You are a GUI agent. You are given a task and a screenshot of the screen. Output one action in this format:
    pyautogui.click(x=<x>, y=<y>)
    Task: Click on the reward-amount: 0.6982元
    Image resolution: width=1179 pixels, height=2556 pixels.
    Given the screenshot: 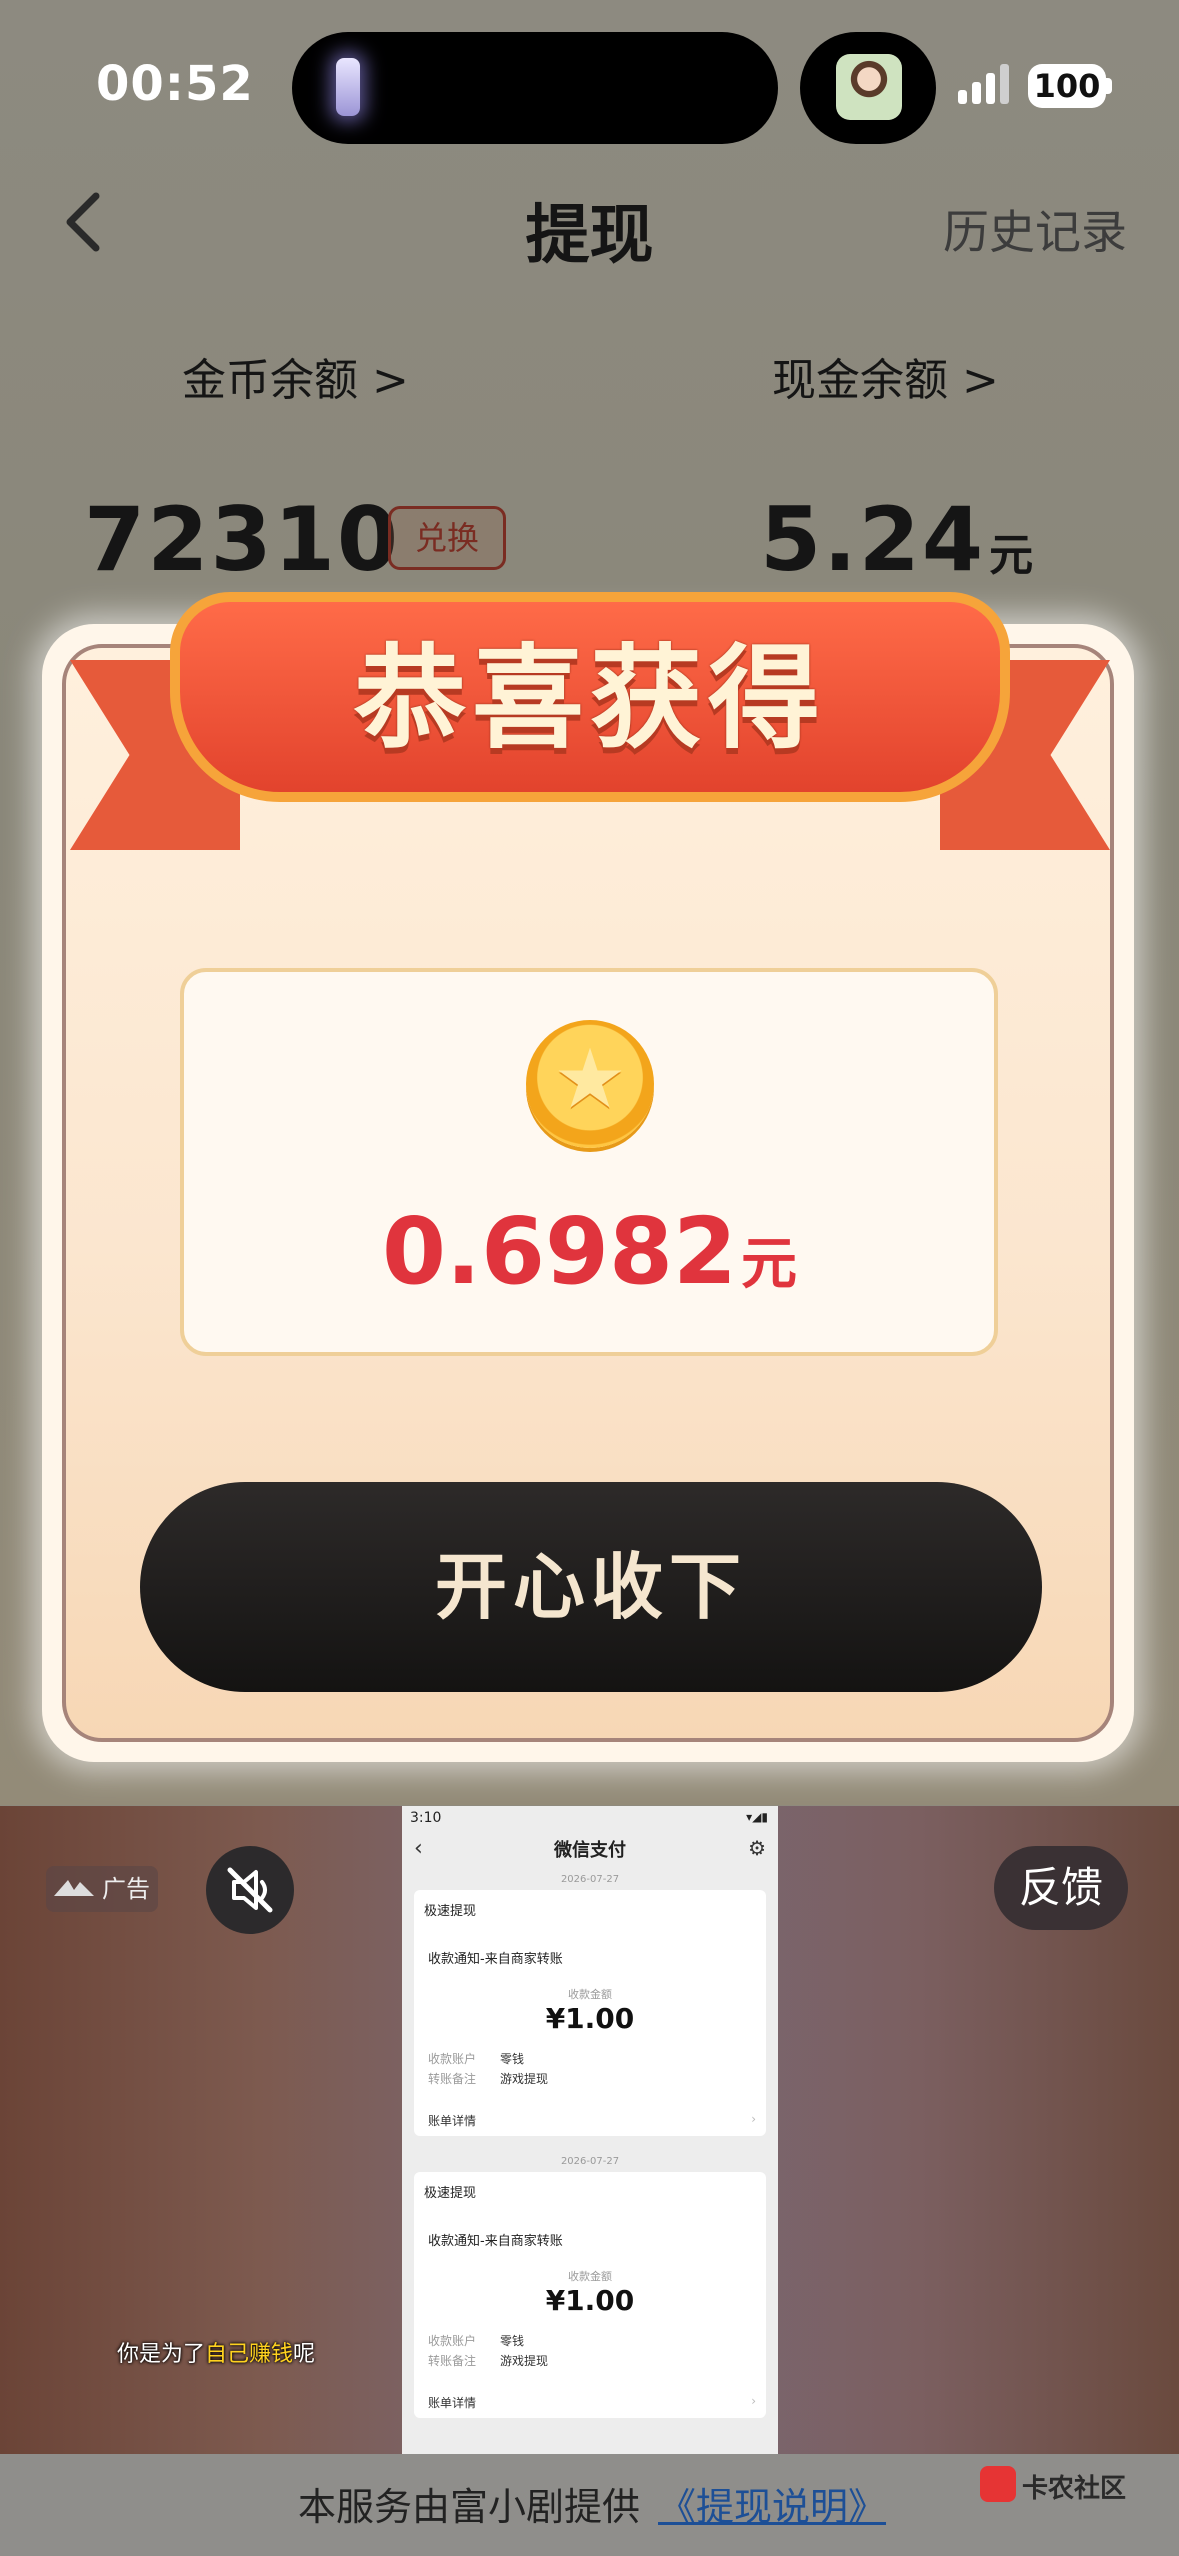 What is the action you would take?
    pyautogui.click(x=589, y=1251)
    